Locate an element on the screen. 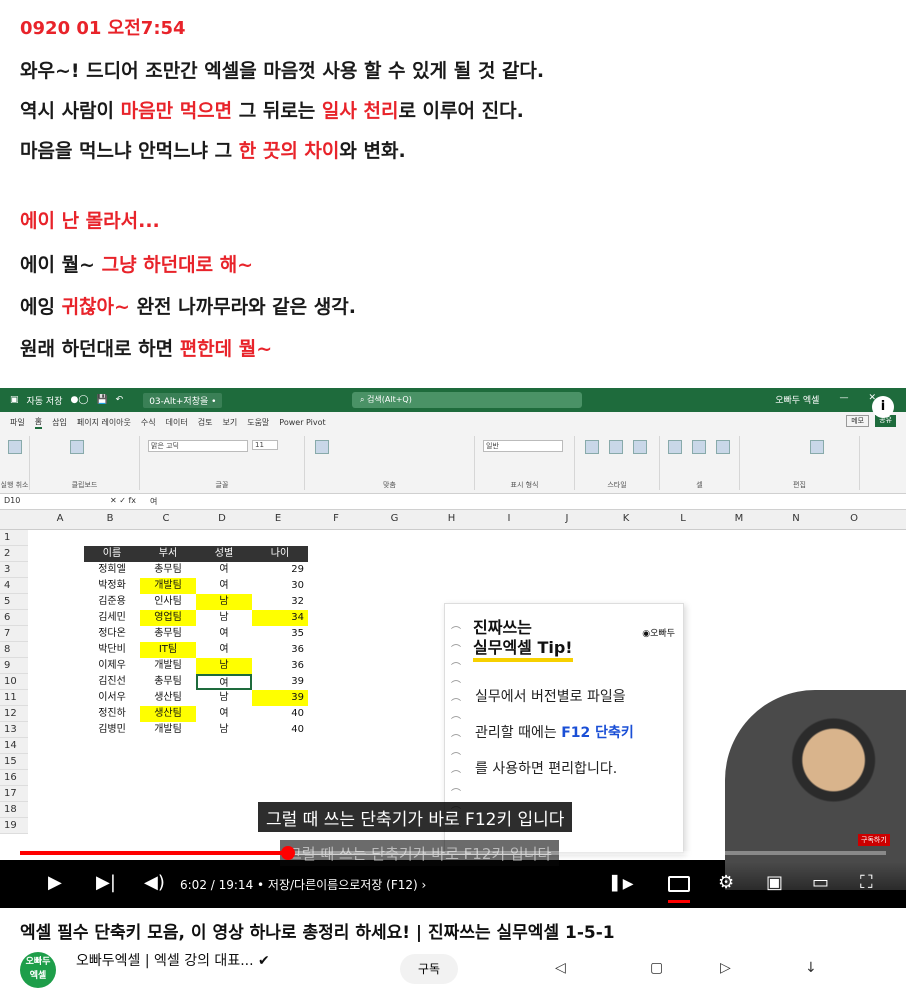 This screenshot has width=906, height=988. row-header: 7 is located at coordinates (14, 634).